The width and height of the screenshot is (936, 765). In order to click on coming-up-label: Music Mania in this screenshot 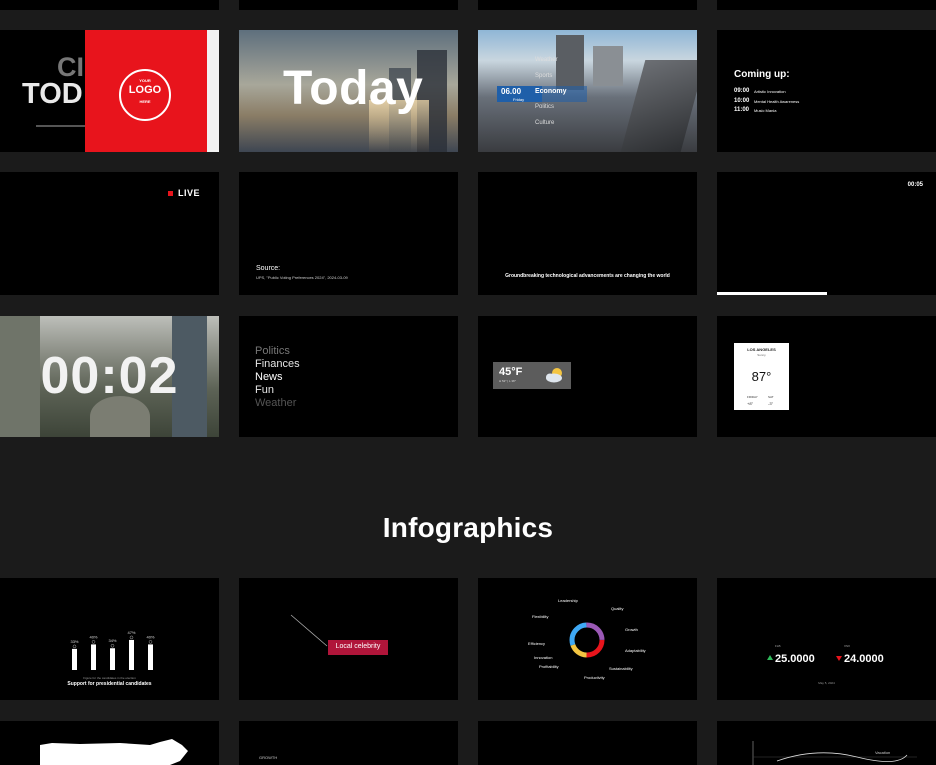, I will do `click(765, 110)`.